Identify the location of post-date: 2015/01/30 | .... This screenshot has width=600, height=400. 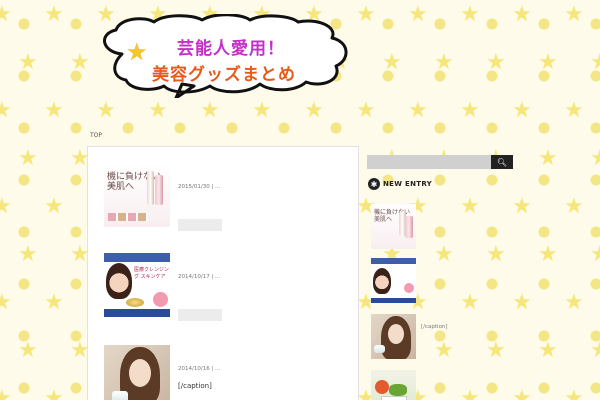
(199, 187).